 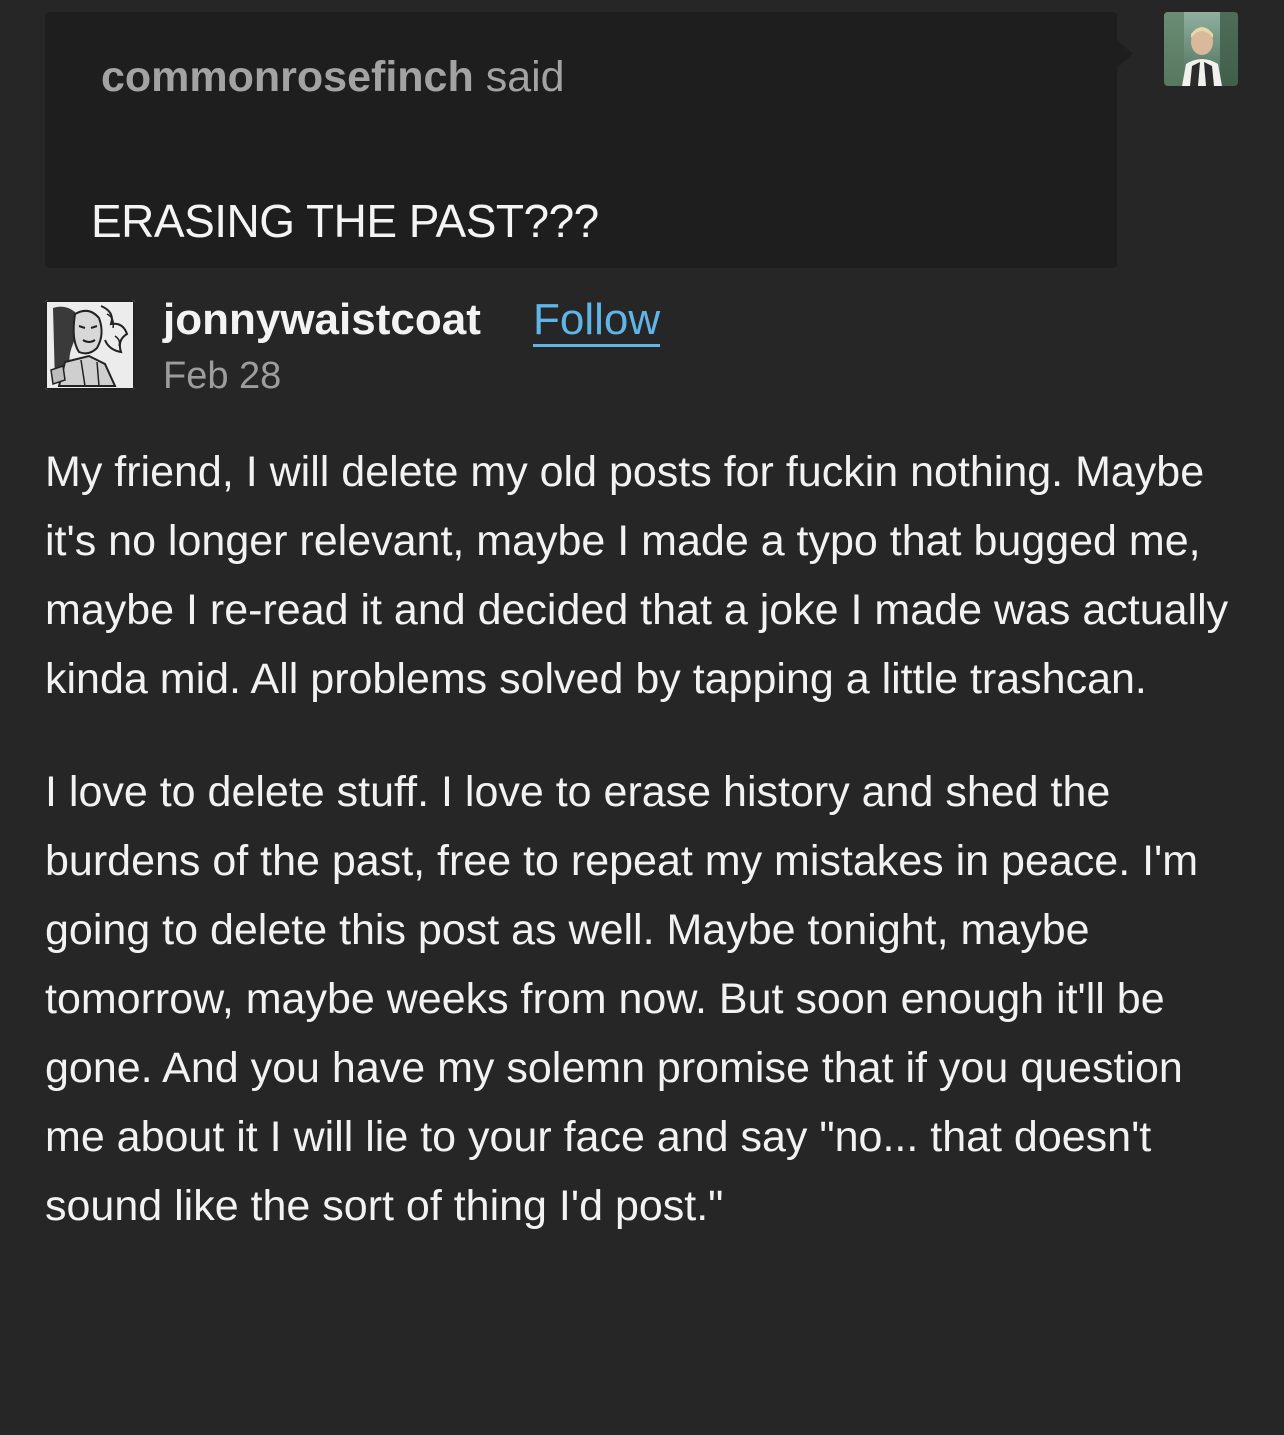 What do you see at coordinates (222, 376) in the screenshot?
I see `post-date: Feb 28` at bounding box center [222, 376].